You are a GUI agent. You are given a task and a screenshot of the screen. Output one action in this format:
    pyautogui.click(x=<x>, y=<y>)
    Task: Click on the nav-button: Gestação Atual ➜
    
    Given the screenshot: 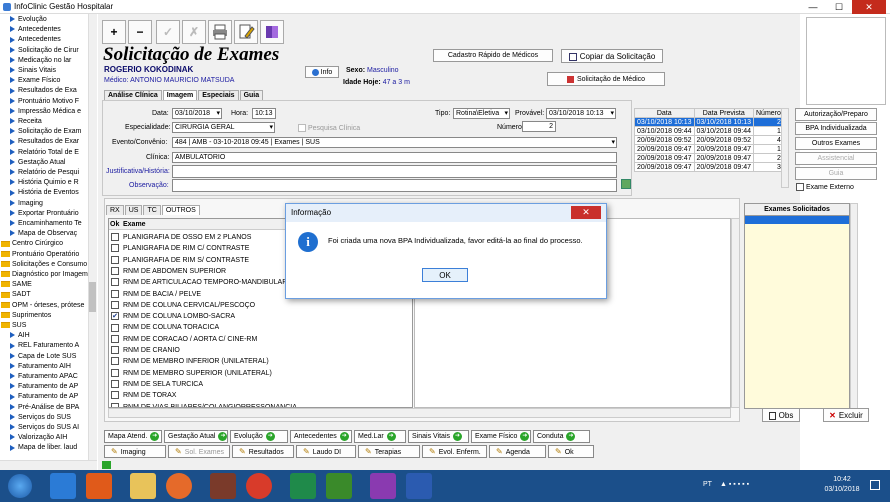 What is the action you would take?
    pyautogui.click(x=196, y=436)
    